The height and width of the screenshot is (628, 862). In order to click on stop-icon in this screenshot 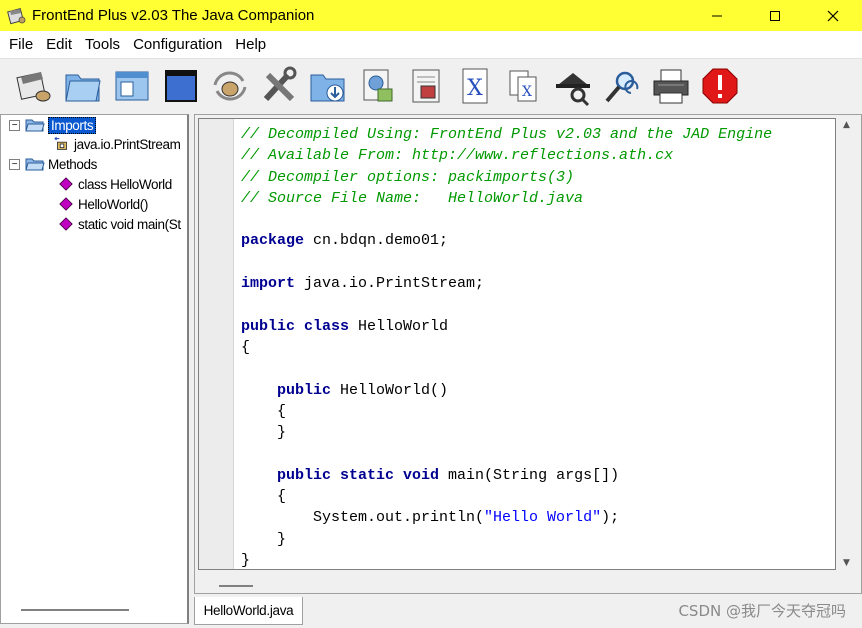, I will do `click(720, 86)`.